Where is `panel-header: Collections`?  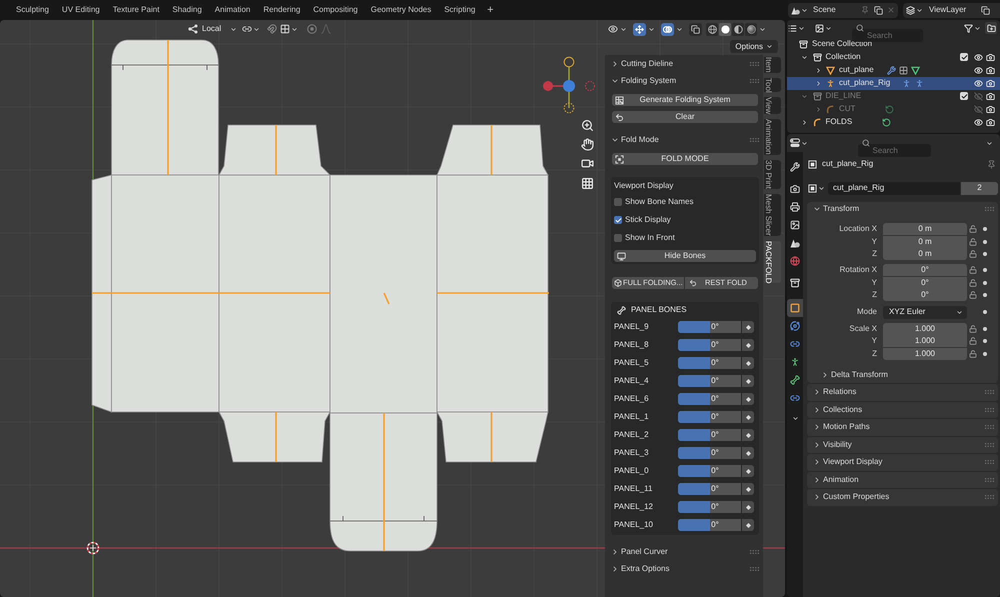
panel-header: Collections is located at coordinates (837, 410).